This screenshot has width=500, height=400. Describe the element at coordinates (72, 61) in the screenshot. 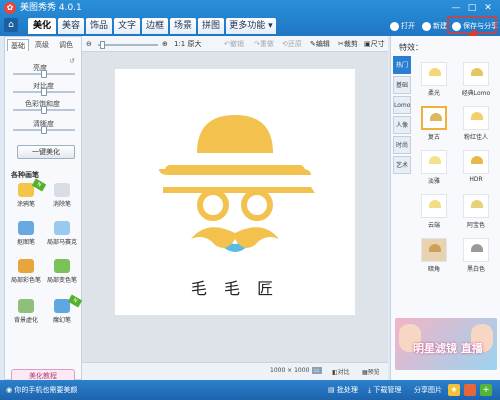

I see `reset-icon: ↺` at that location.